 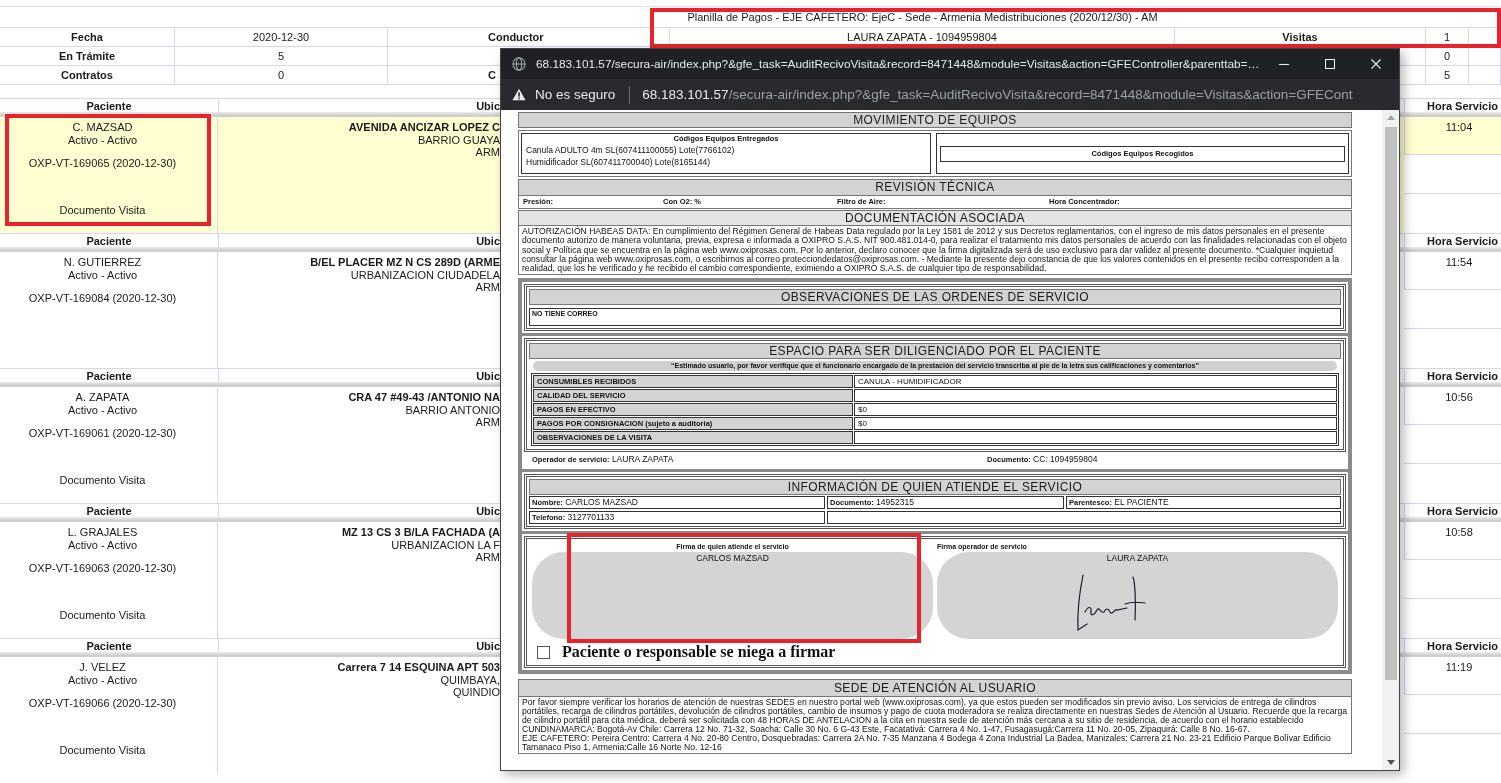 What do you see at coordinates (618, 162) in the screenshot?
I see `equipment-item: Humidificador SL(607411700040) Lote(8165144)` at bounding box center [618, 162].